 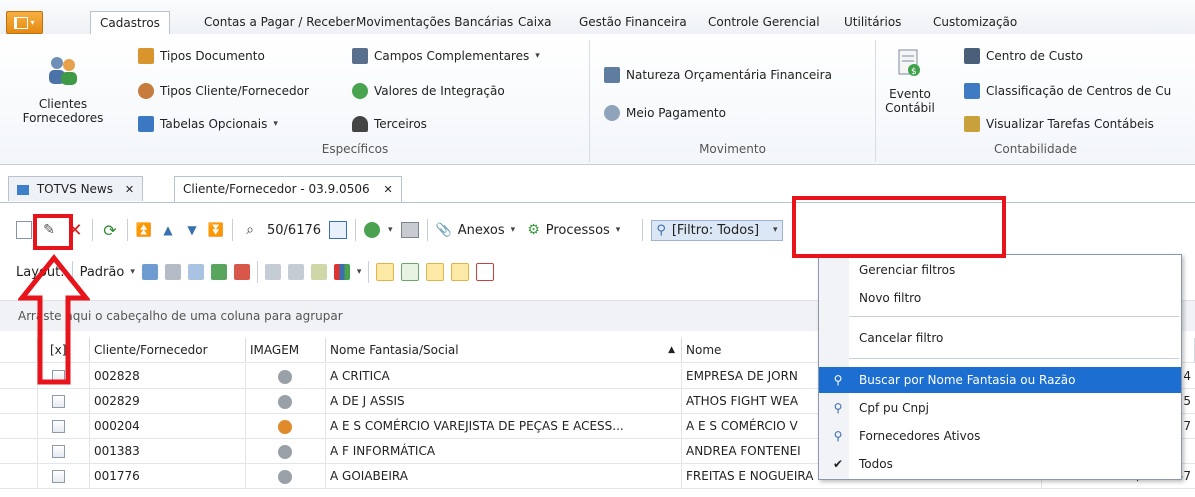 What do you see at coordinates (1000, 464) in the screenshot?
I see `menu-item-todos: ✔ Todos` at bounding box center [1000, 464].